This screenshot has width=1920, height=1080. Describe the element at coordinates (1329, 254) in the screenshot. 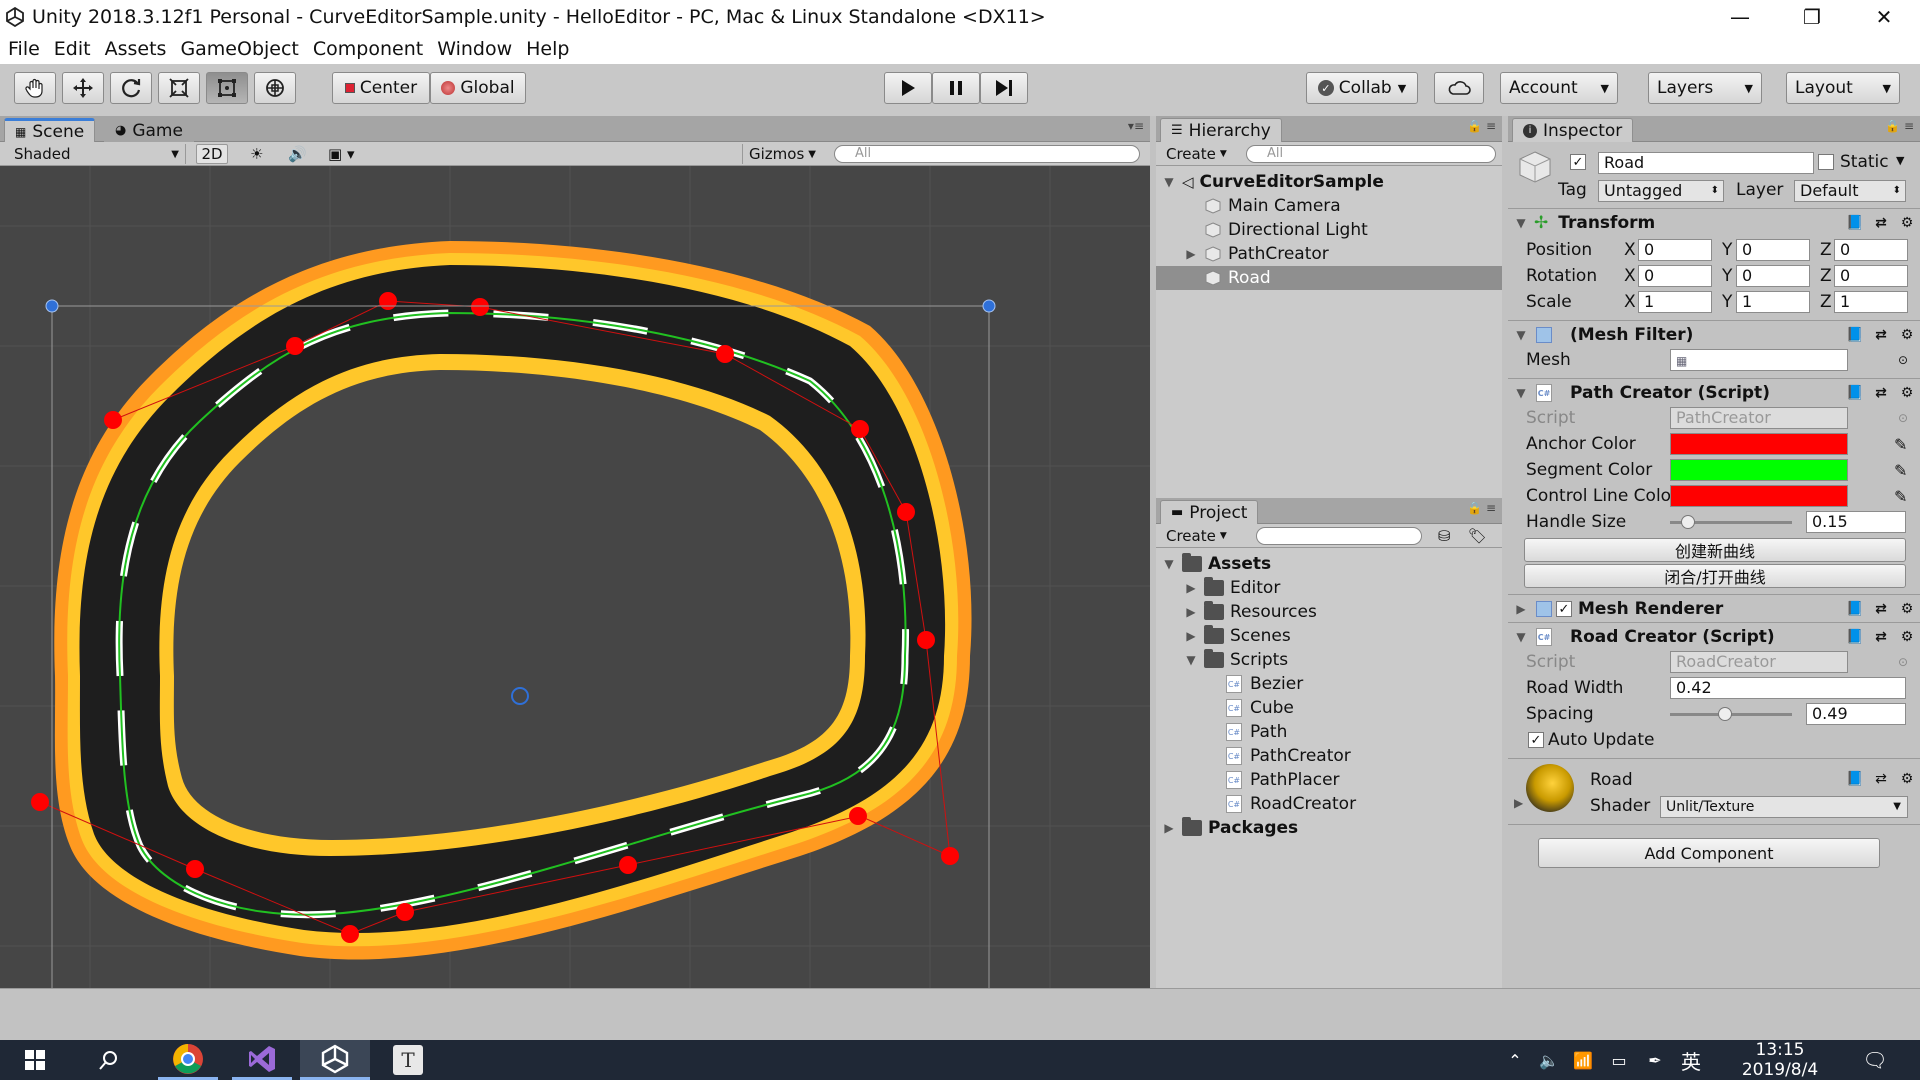

I see `hierarchy-item-pathcreator: ▶ PathCreator` at that location.